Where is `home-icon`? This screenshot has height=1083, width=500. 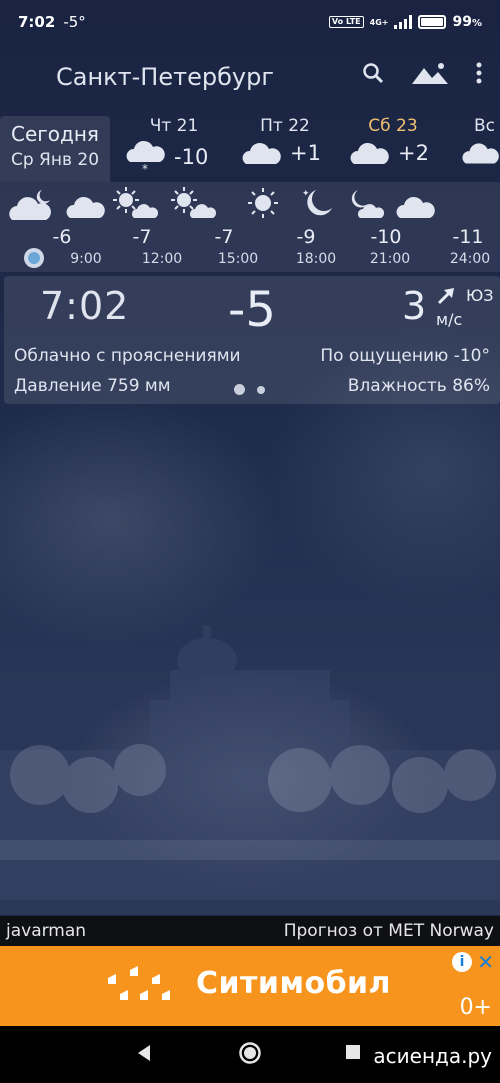
home-icon is located at coordinates (250, 1053).